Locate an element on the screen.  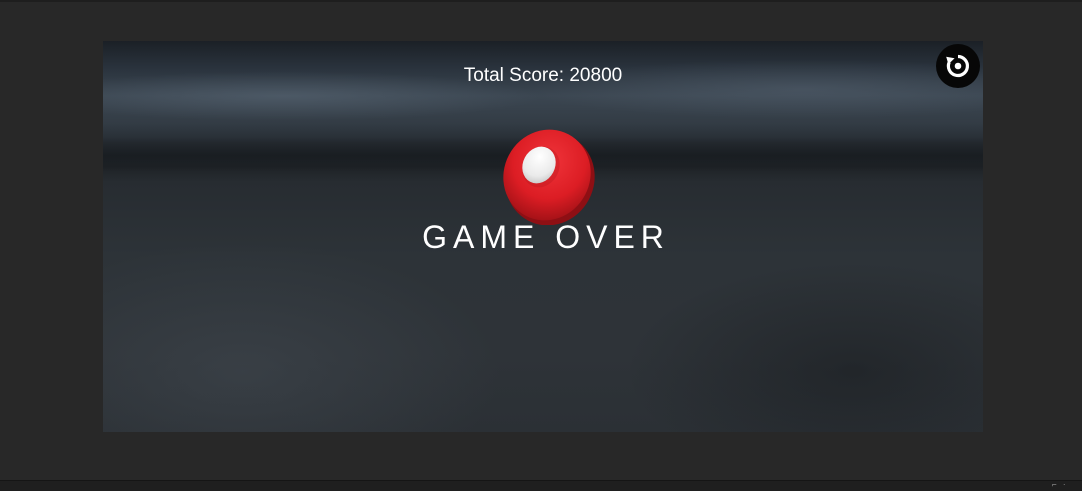
restart-icon is located at coordinates (957, 66).